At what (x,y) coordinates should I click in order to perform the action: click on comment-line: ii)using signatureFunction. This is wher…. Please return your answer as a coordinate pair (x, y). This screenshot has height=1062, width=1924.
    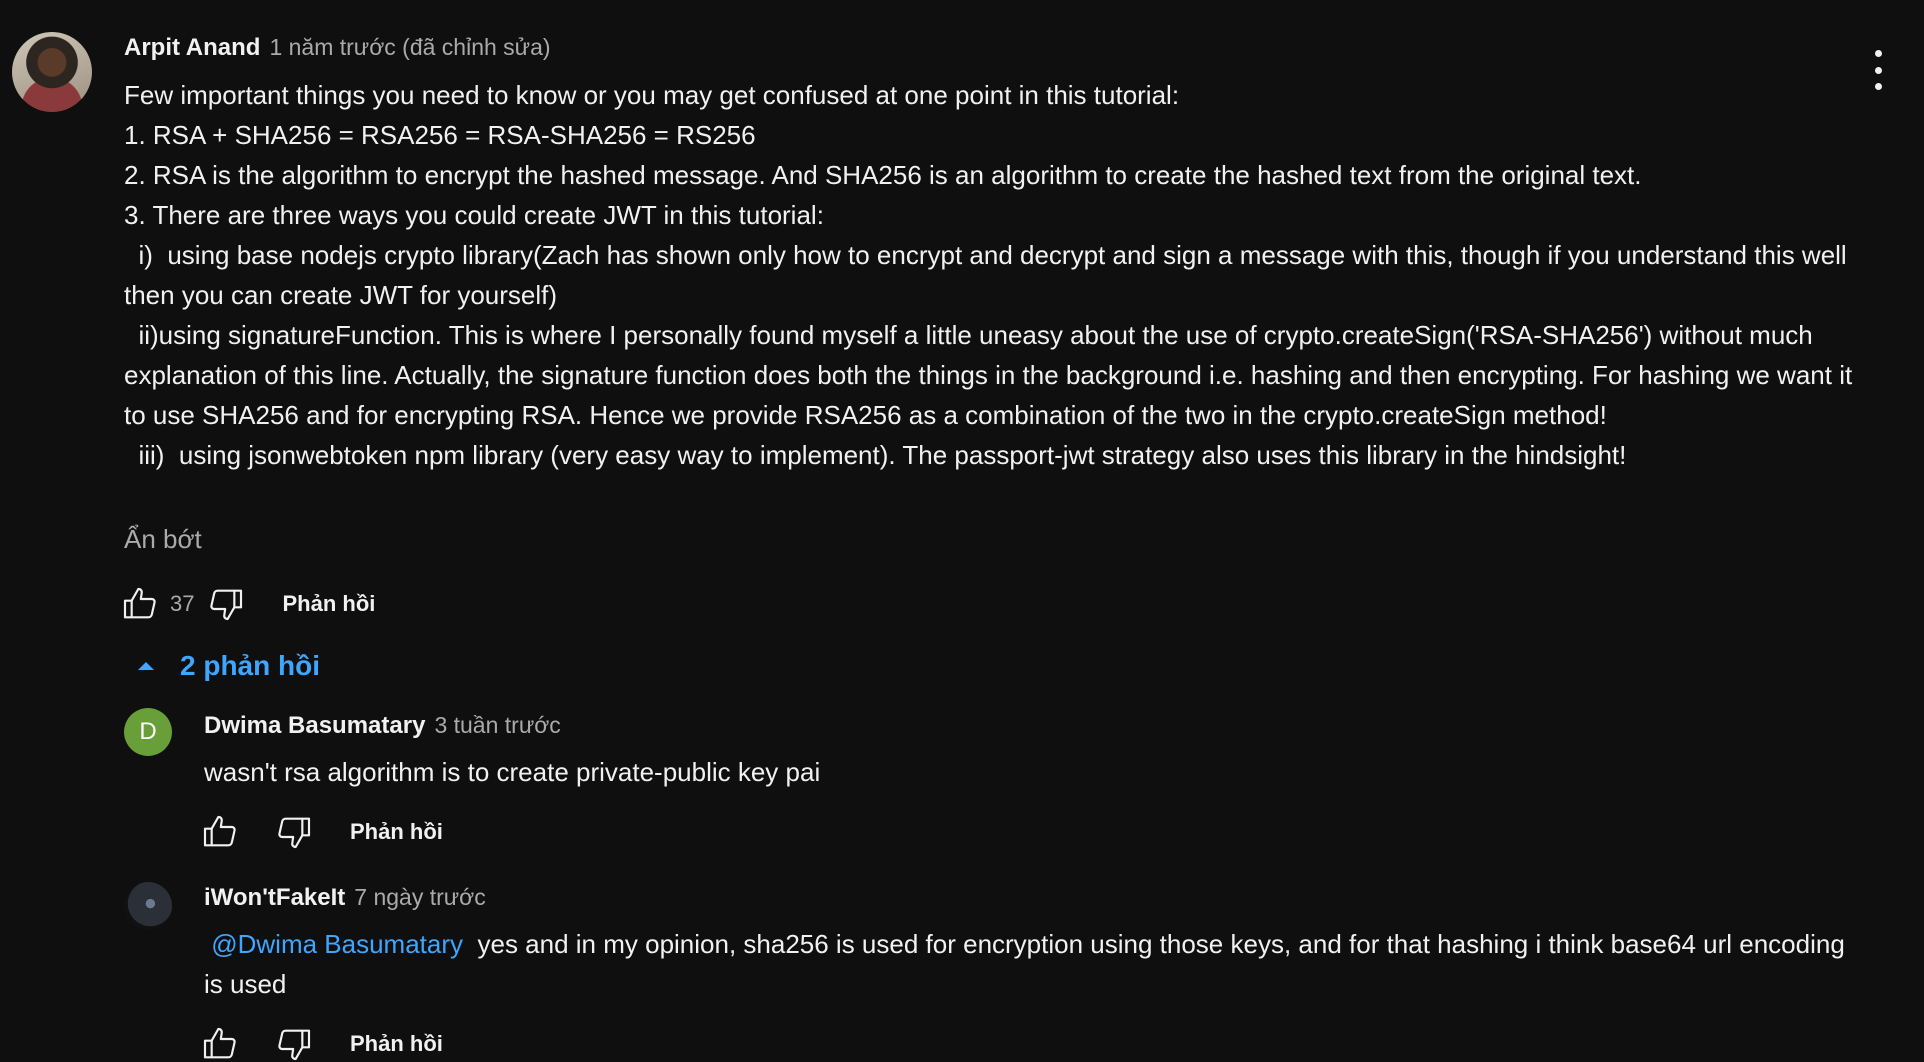
    Looking at the image, I should click on (992, 375).